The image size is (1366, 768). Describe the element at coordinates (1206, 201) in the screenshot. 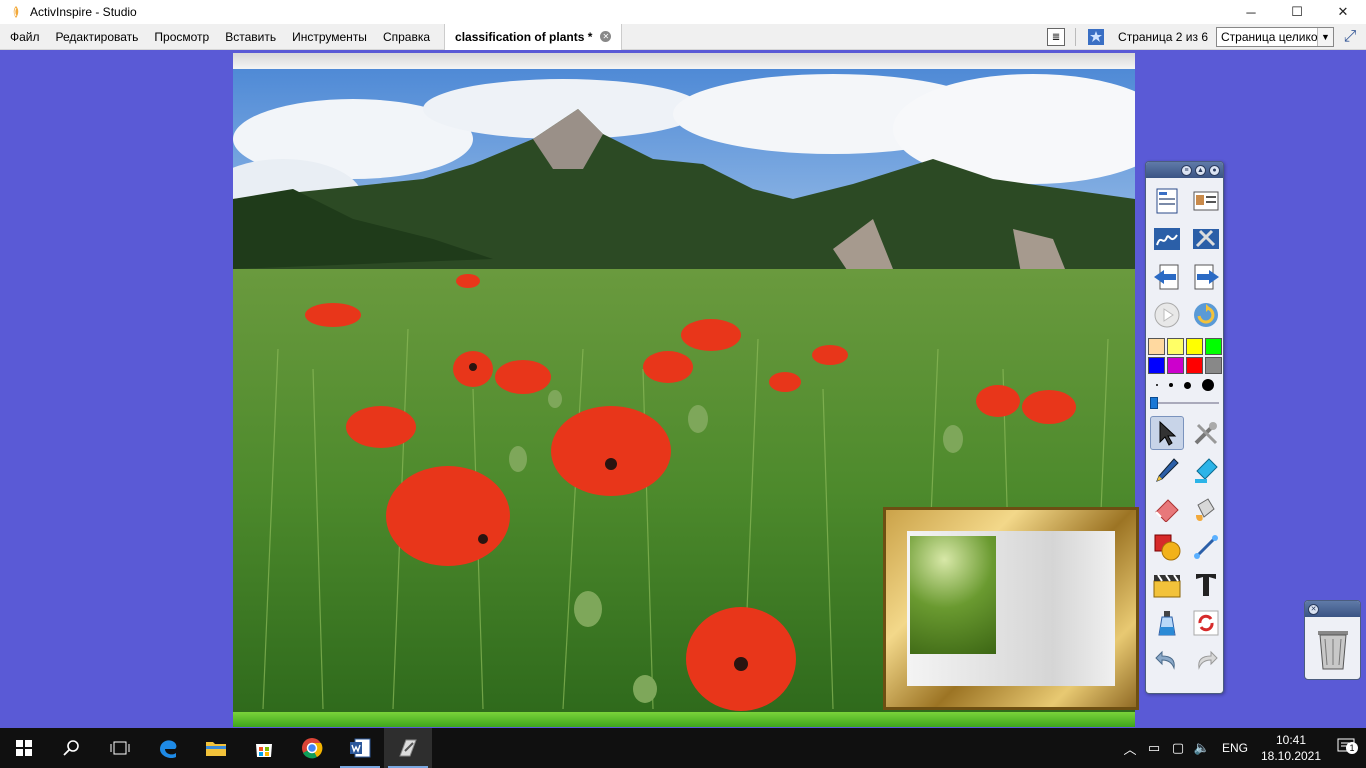

I see `browser-icon` at that location.